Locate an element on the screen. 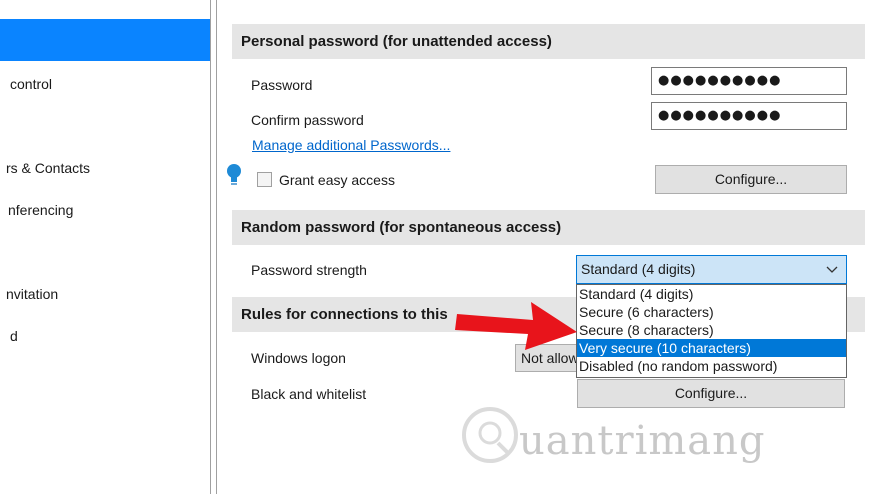 This screenshot has height=494, width=870. sidebar-item-remote-control: control is located at coordinates (31, 84).